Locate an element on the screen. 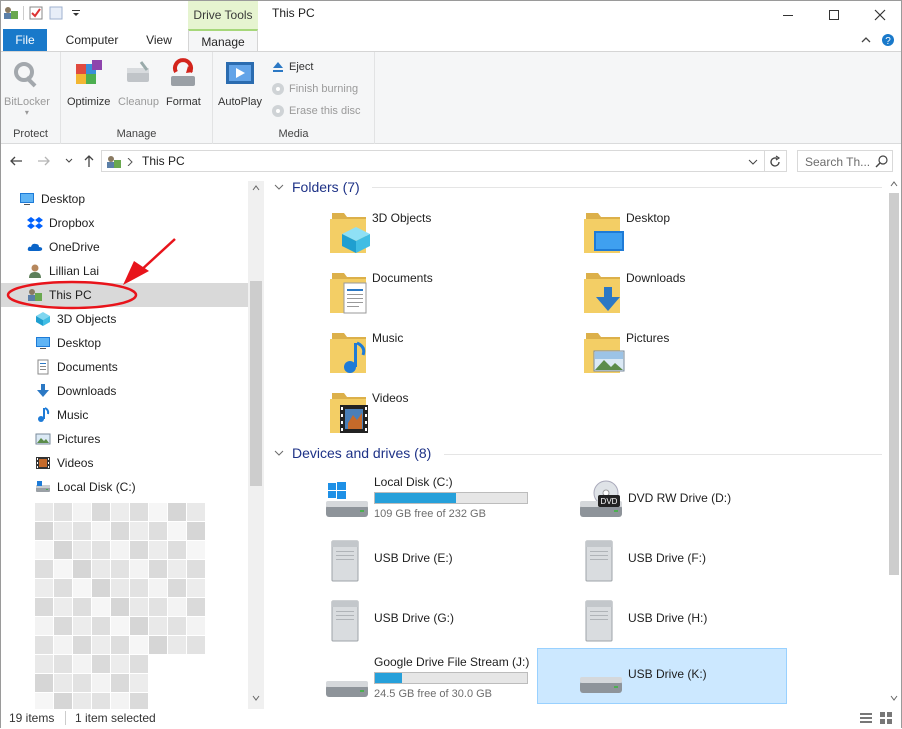  refresh-icon is located at coordinates (775, 162).